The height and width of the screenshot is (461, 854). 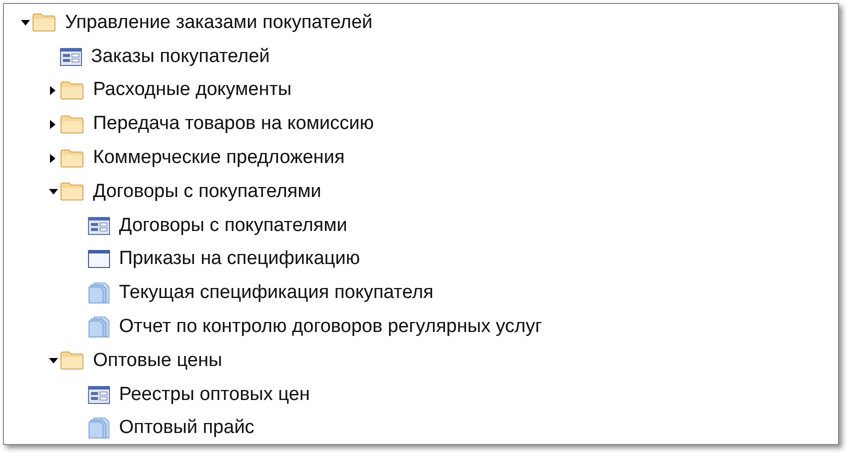 I want to click on tree-item-label: Реестры оптовых цен, so click(x=214, y=395).